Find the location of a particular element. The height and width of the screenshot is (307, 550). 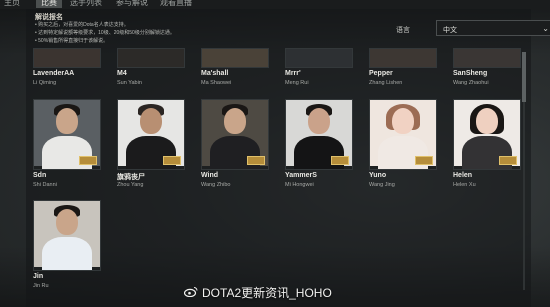

nav-item-live: 观看直播 is located at coordinates (176, 4).